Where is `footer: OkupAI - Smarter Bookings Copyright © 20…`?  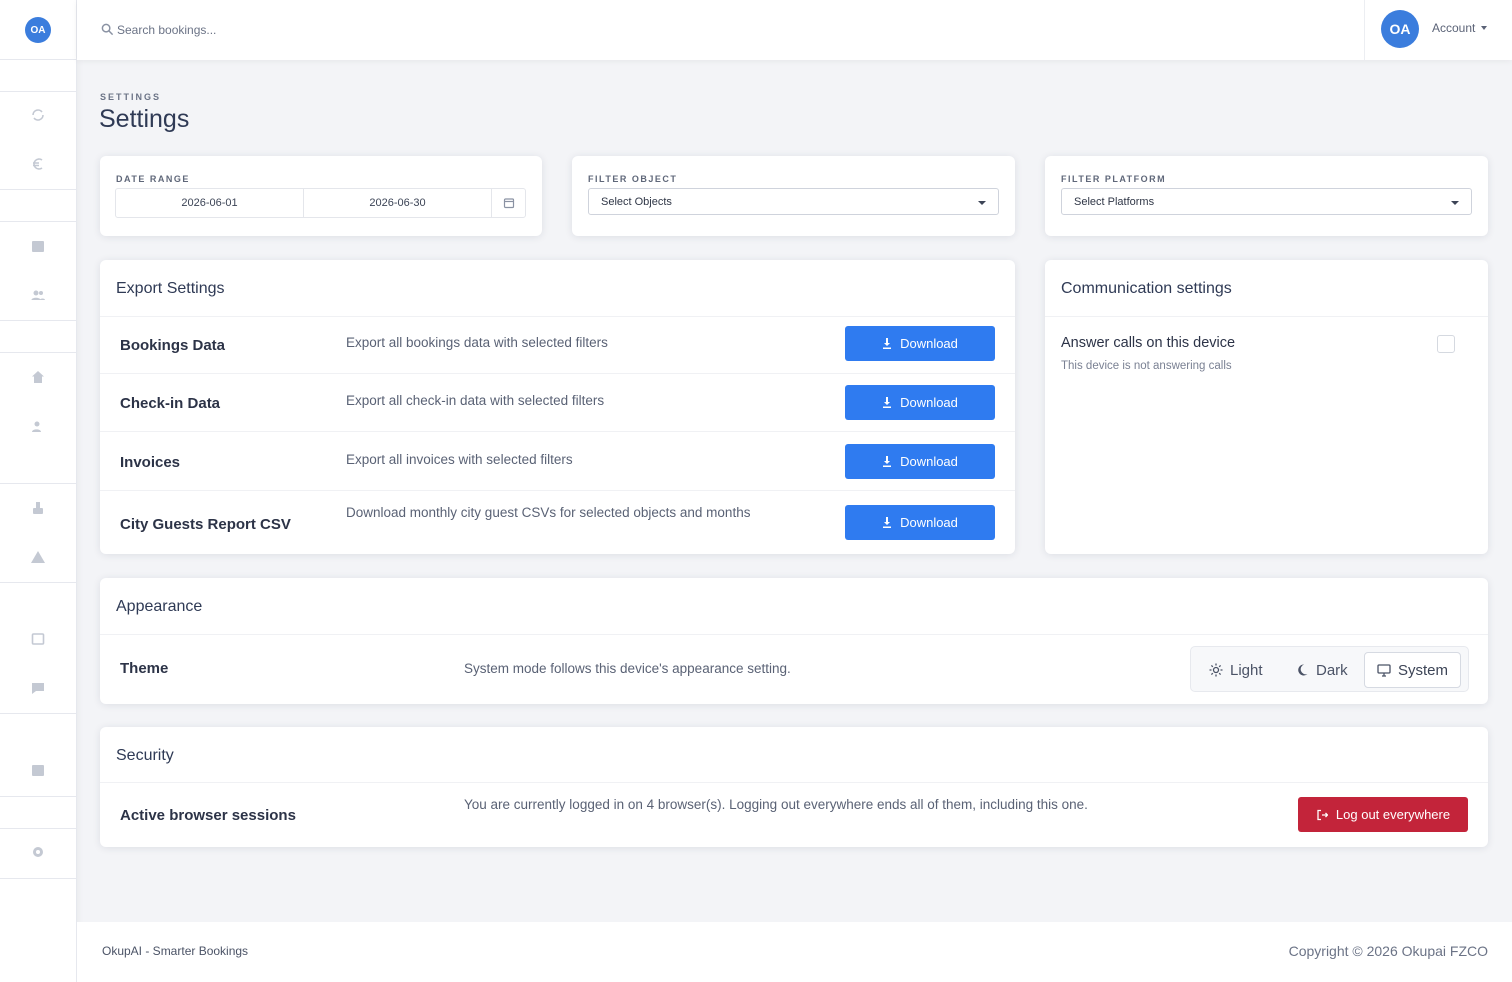
footer: OkupAI - Smarter Bookings Copyright © 20… is located at coordinates (794, 952).